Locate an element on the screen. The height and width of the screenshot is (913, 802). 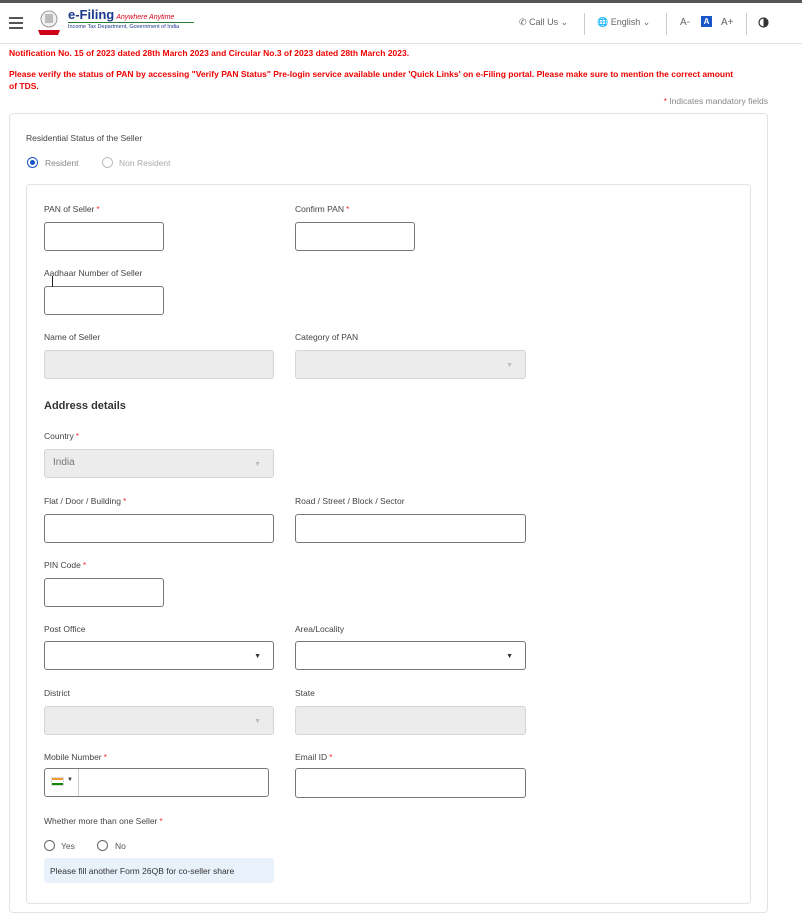
post-office-select: ▼ is located at coordinates (159, 655).